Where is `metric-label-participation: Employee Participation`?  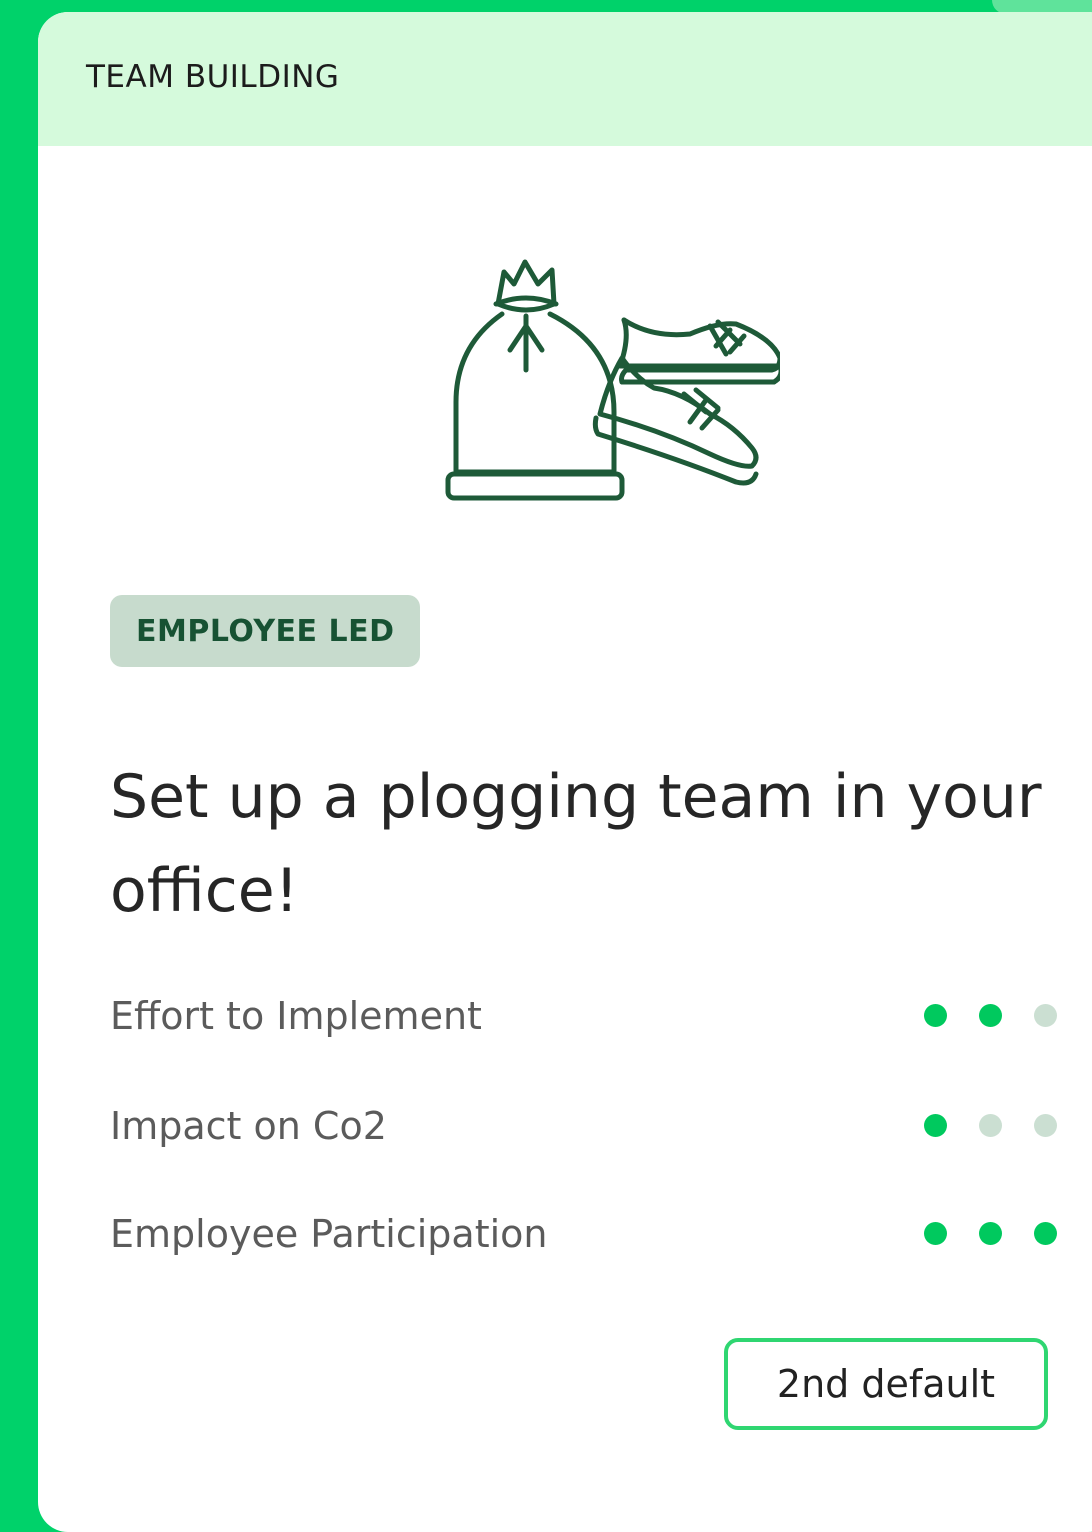 metric-label-participation: Employee Participation is located at coordinates (329, 1234).